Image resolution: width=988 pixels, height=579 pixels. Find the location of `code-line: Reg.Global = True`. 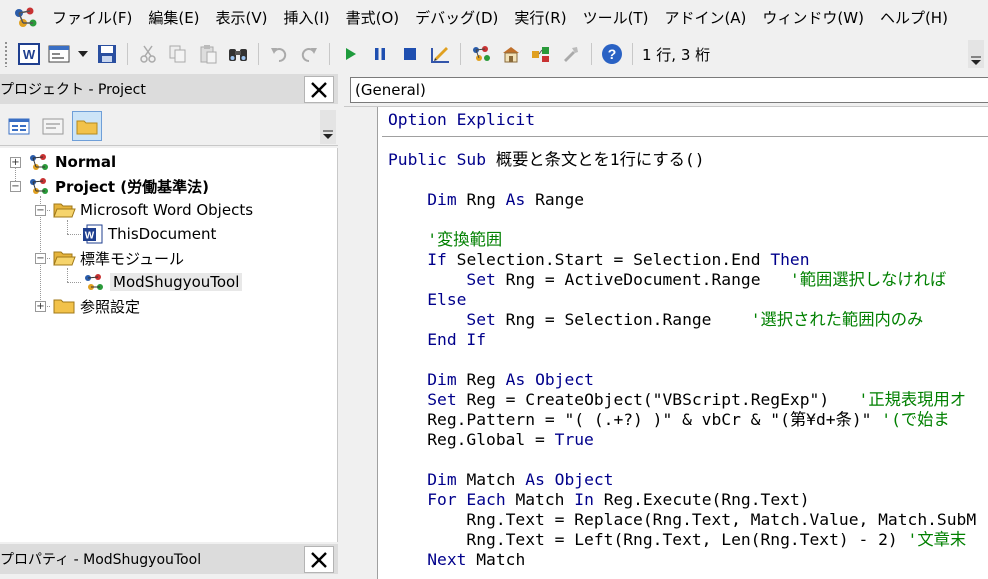

code-line: Reg.Global = True is located at coordinates (682, 440).